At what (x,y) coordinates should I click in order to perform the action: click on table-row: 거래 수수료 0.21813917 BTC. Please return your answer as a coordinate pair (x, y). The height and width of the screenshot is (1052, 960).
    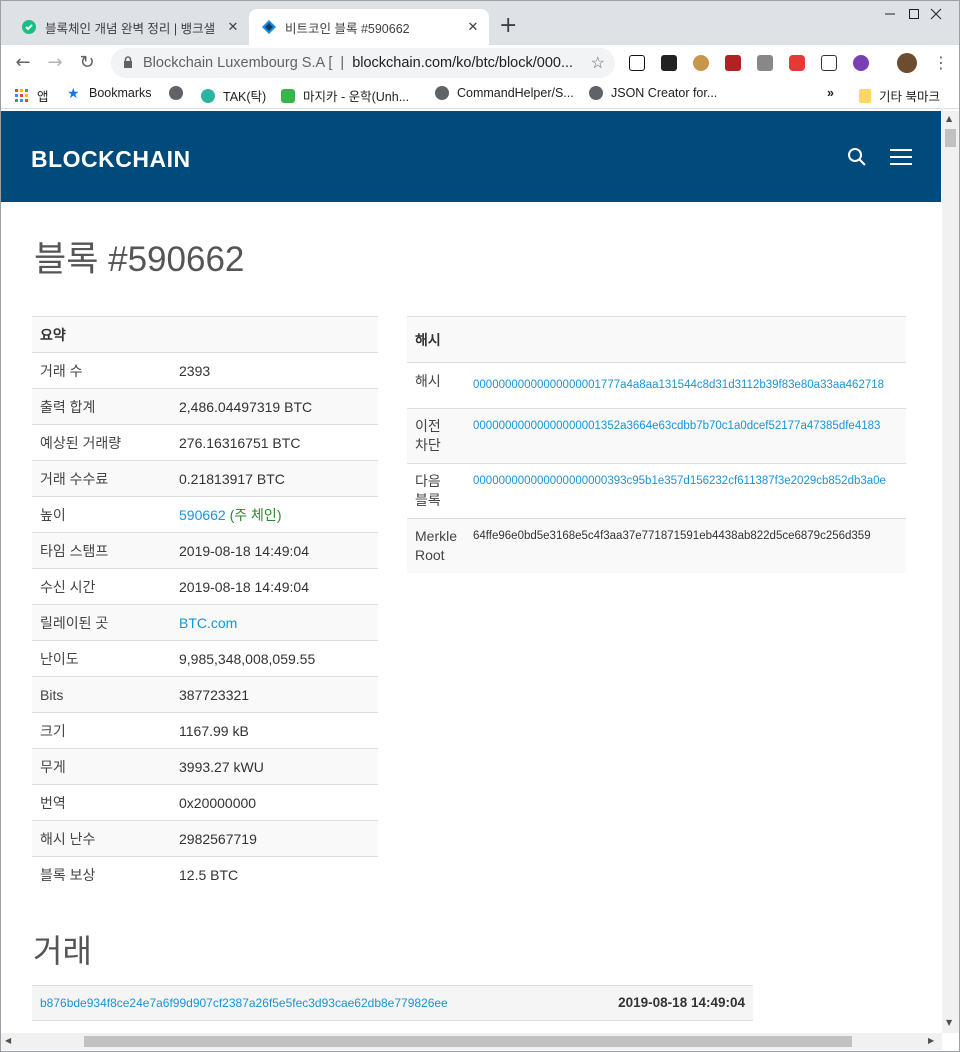
    Looking at the image, I should click on (205, 478).